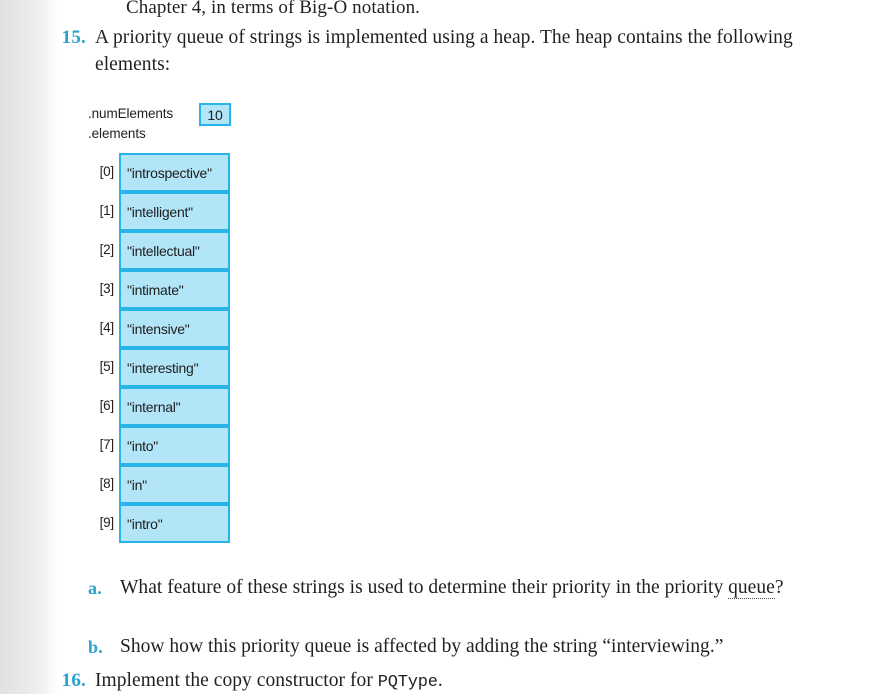  What do you see at coordinates (751, 588) in the screenshot?
I see `spellcheck-flagged-word: queue` at bounding box center [751, 588].